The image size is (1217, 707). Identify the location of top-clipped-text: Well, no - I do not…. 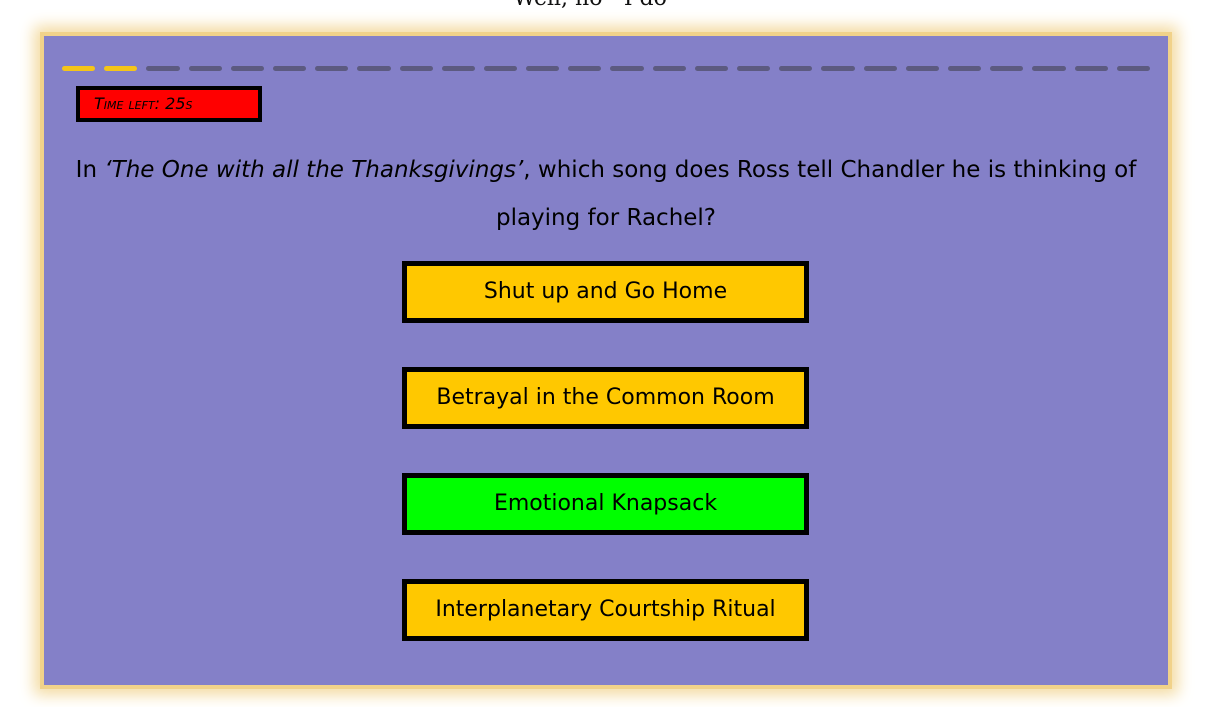
(590, 5).